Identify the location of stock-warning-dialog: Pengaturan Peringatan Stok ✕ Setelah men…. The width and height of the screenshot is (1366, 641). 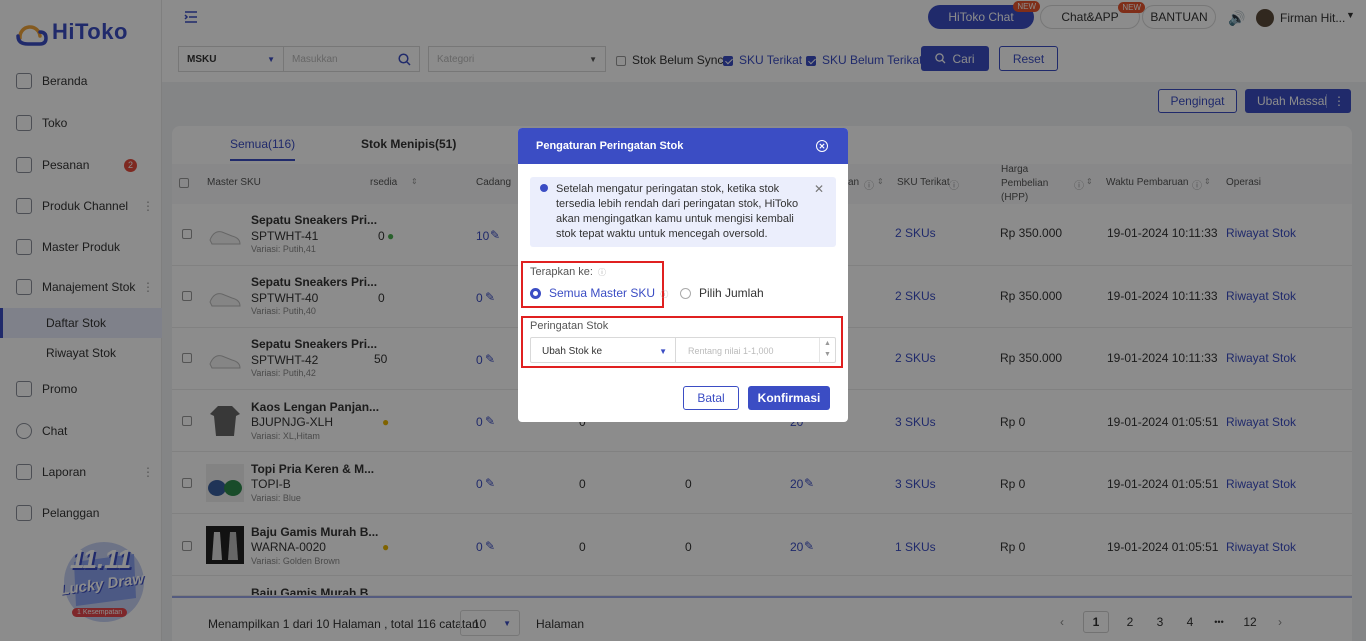
(683, 275).